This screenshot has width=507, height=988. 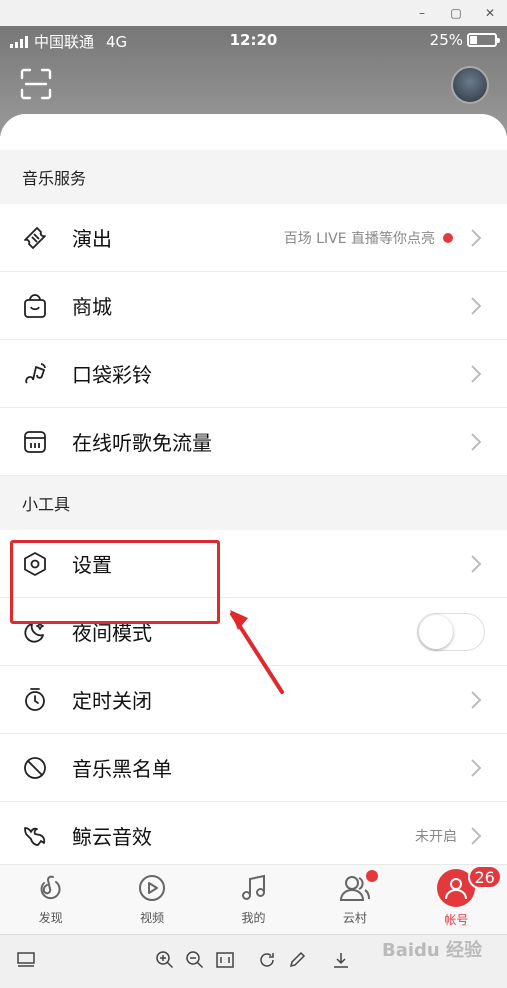 What do you see at coordinates (436, 836) in the screenshot?
I see `menu-item-hint: 未开启` at bounding box center [436, 836].